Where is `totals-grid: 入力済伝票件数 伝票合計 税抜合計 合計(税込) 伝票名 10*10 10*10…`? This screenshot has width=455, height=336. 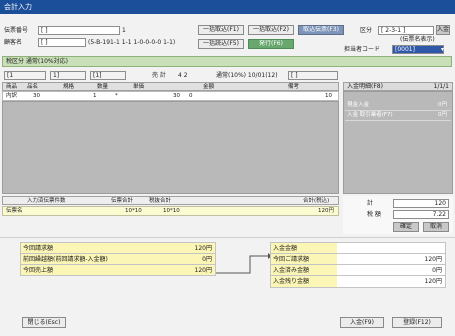 totals-grid: 入力済伝票件数 伝票合計 税抜合計 合計(税込) 伝票名 10*10 10*10… is located at coordinates (170, 207).